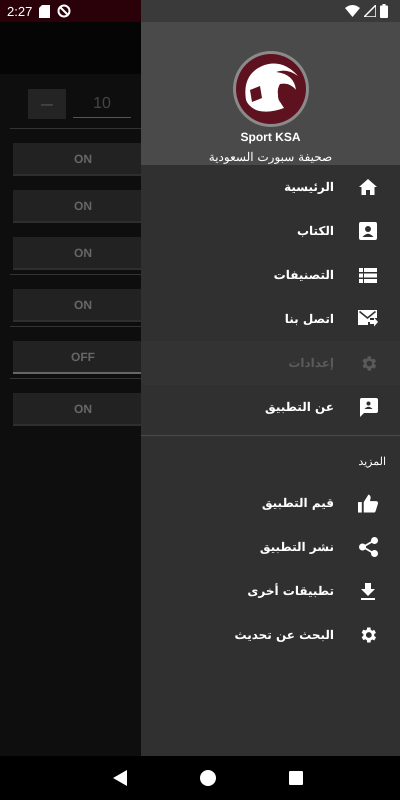  Describe the element at coordinates (19, 11) in the screenshot. I see `status-time: 2:27` at that location.